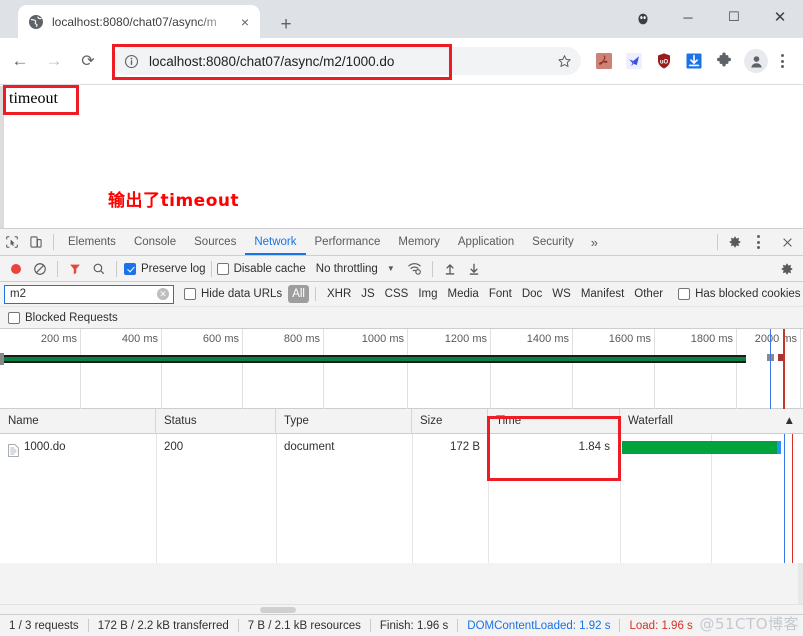  What do you see at coordinates (275, 242) in the screenshot?
I see `tab-network: Network` at bounding box center [275, 242].